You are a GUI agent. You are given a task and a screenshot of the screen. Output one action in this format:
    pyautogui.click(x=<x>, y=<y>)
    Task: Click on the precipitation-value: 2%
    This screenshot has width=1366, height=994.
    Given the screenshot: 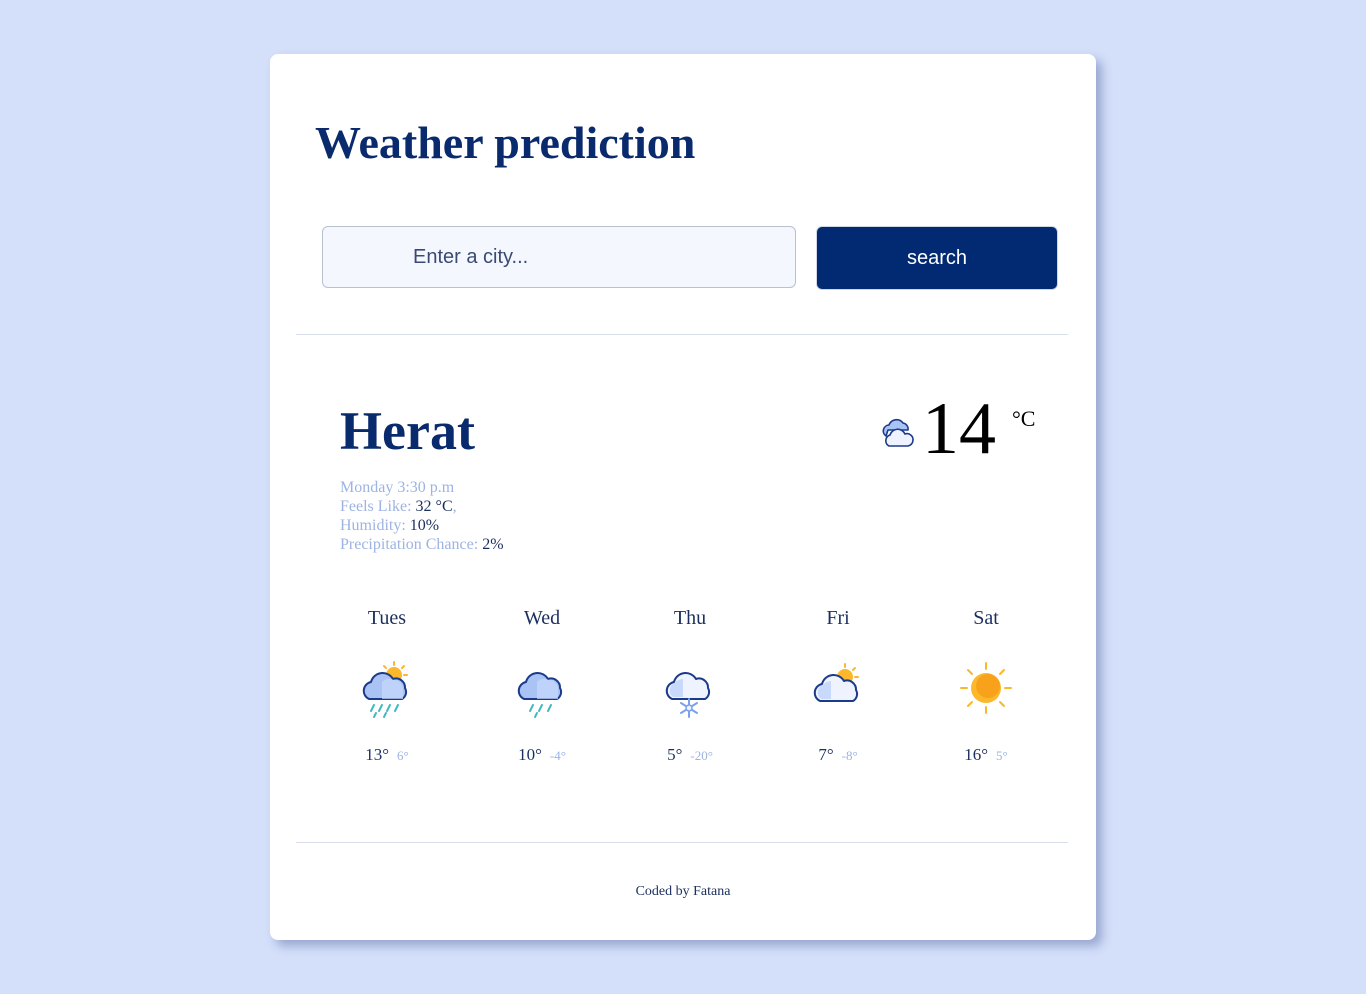 What is the action you would take?
    pyautogui.click(x=493, y=544)
    